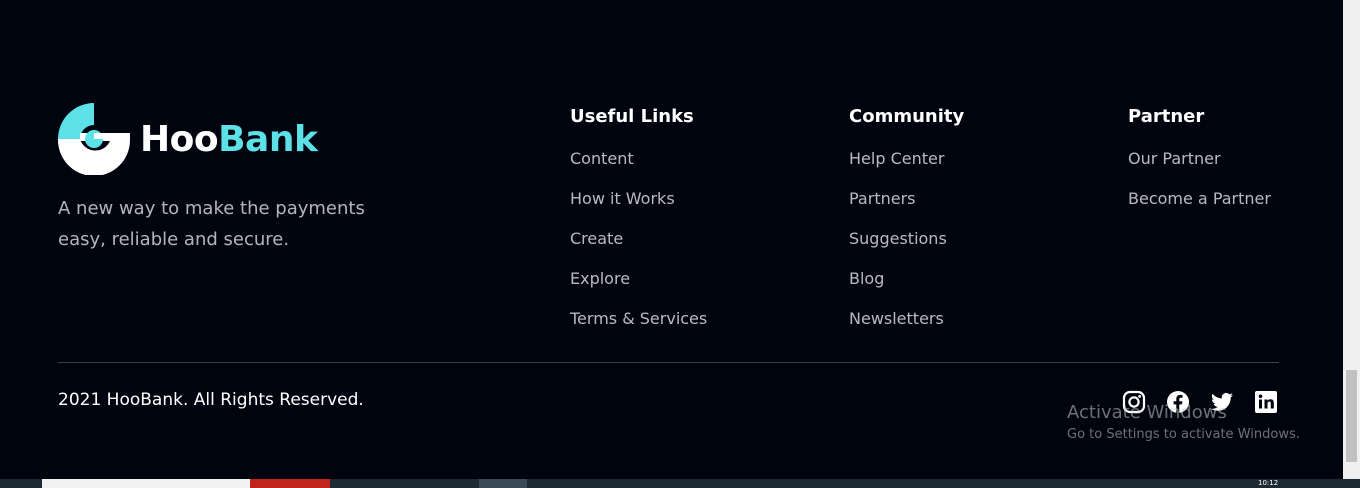 The height and width of the screenshot is (488, 1360). What do you see at coordinates (906, 248) in the screenshot?
I see `footer-link-suggestions: Suggestions` at bounding box center [906, 248].